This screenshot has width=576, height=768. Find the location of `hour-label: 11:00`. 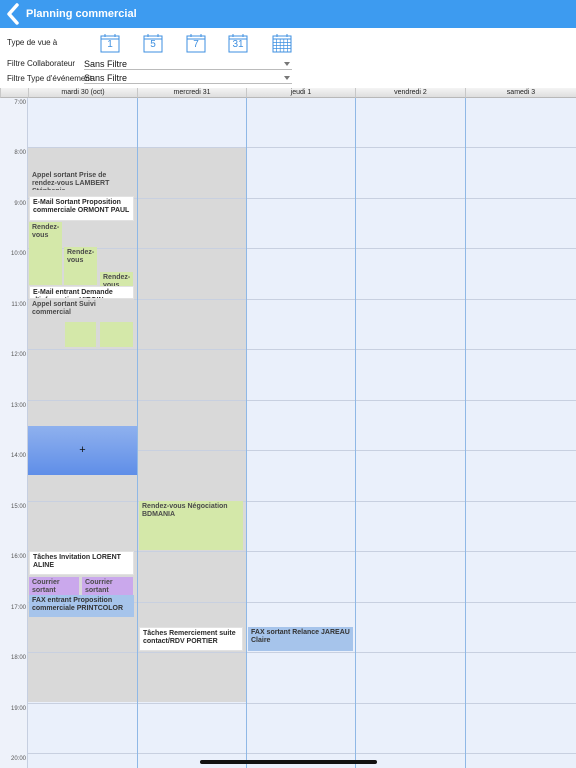

hour-label: 11:00 is located at coordinates (18, 305).